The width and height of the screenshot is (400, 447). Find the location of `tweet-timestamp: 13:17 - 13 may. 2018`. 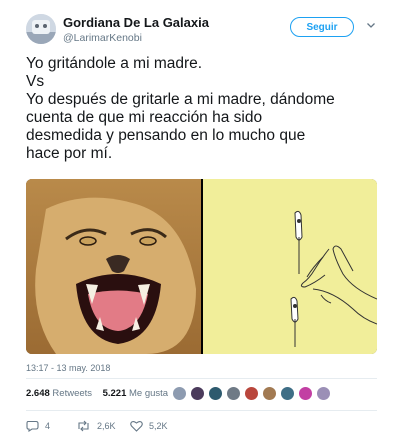

tweet-timestamp: 13:17 - 13 may. 2018 is located at coordinates (68, 368).